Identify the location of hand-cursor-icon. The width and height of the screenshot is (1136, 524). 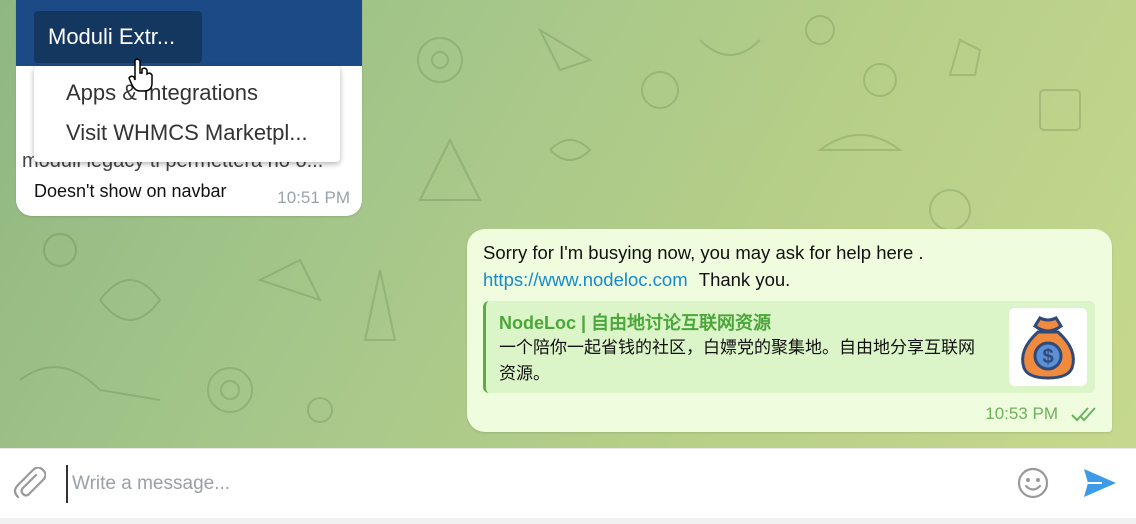
(140, 75).